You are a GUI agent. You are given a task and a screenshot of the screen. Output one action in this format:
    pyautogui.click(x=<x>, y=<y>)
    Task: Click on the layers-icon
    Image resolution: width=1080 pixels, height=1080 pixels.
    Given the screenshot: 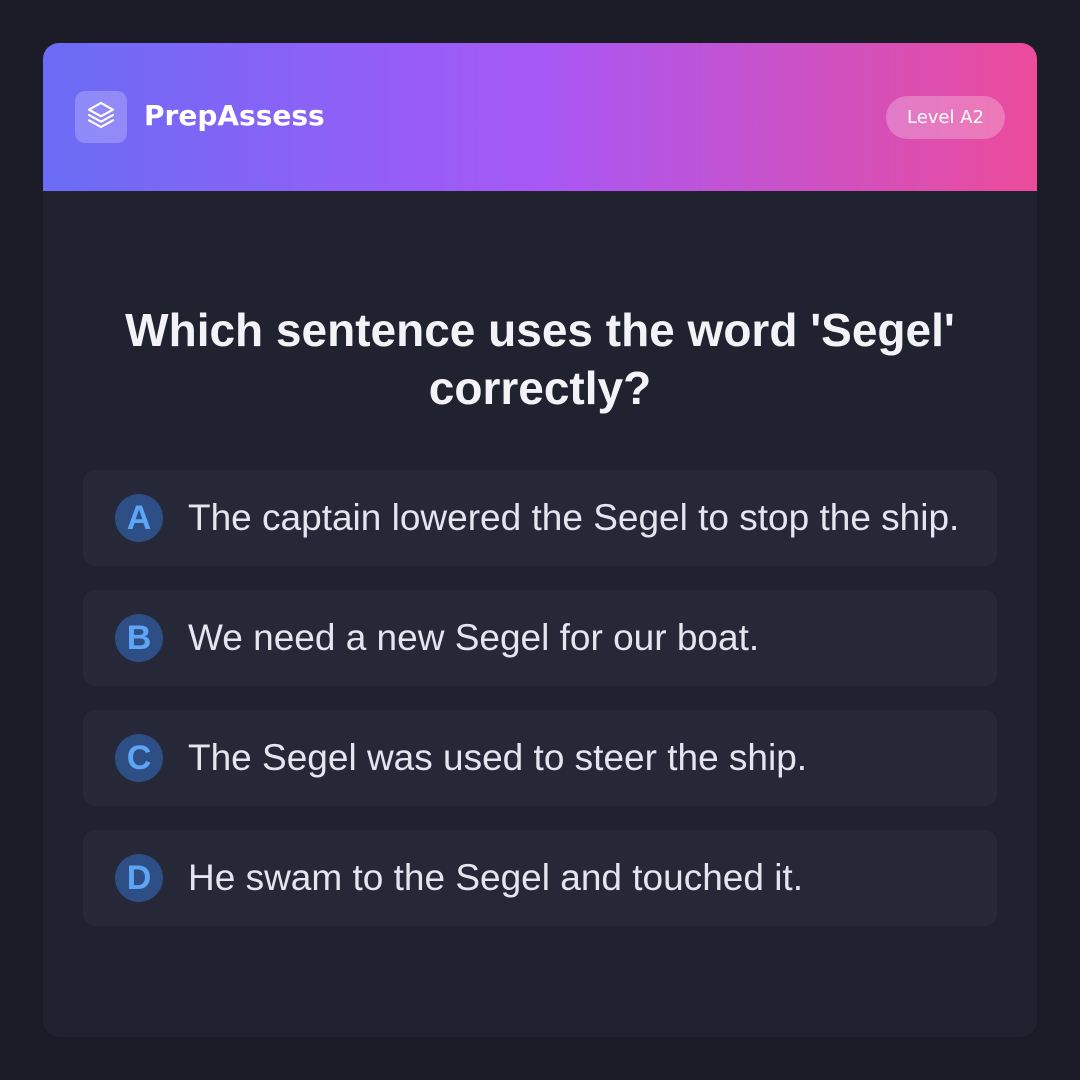 What is the action you would take?
    pyautogui.click(x=101, y=117)
    